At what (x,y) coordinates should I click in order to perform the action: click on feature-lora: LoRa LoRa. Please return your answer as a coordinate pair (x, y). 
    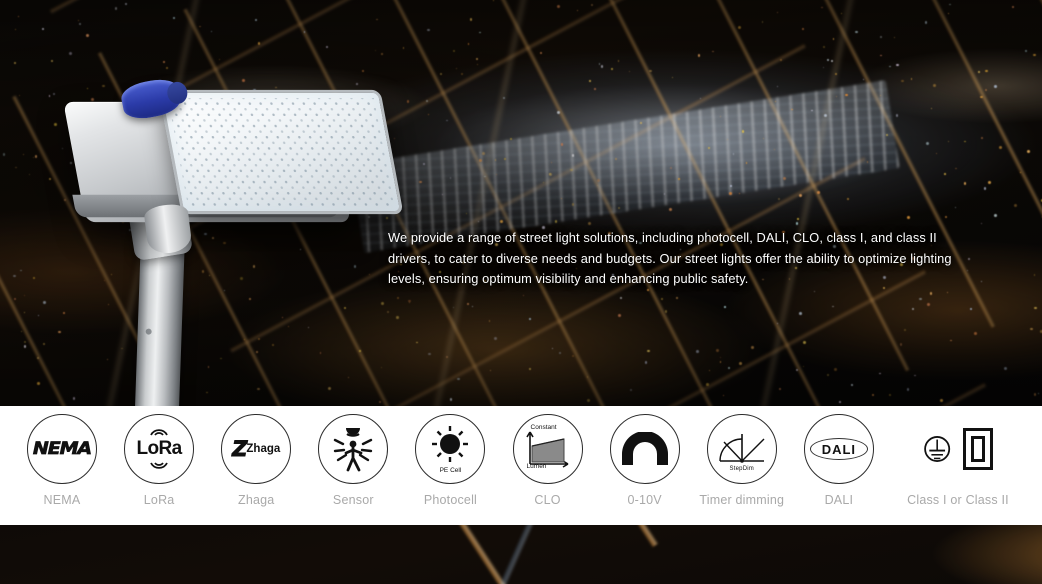
    Looking at the image, I should click on (159, 460).